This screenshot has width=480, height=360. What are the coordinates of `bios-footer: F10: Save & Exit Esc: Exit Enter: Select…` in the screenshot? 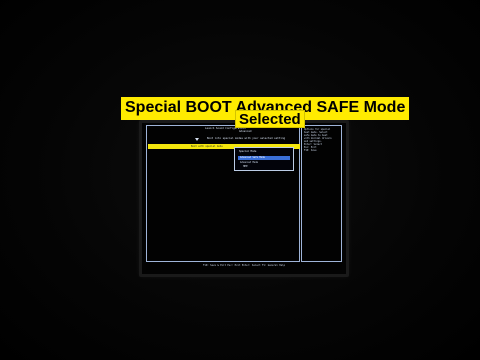 It's located at (244, 265).